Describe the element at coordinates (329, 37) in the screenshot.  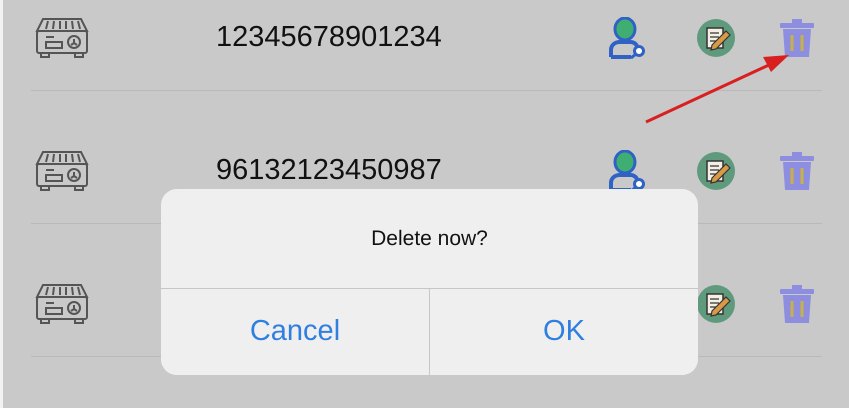
I see `device-number: 12345678901234` at that location.